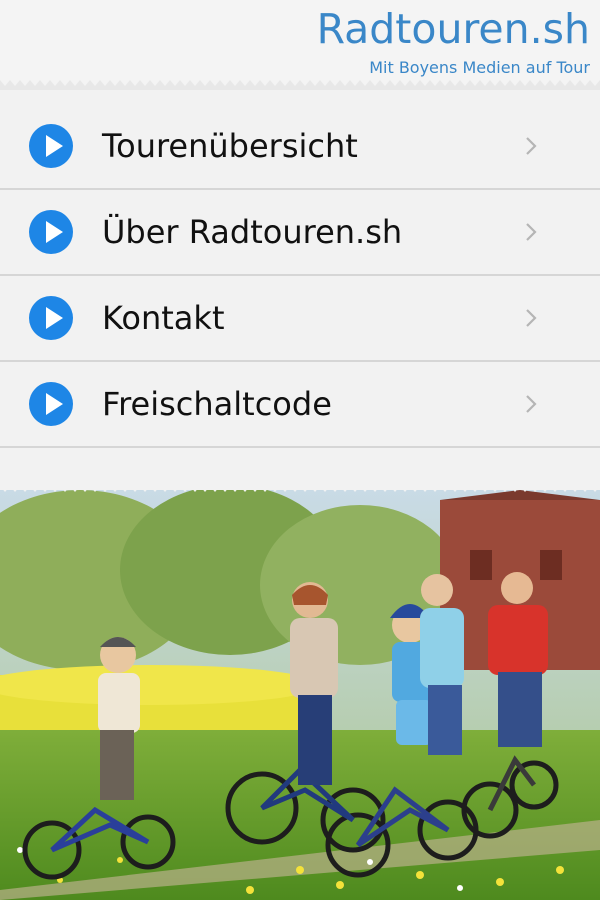  What do you see at coordinates (163, 318) in the screenshot?
I see `menu-item-label: Kontakt` at bounding box center [163, 318].